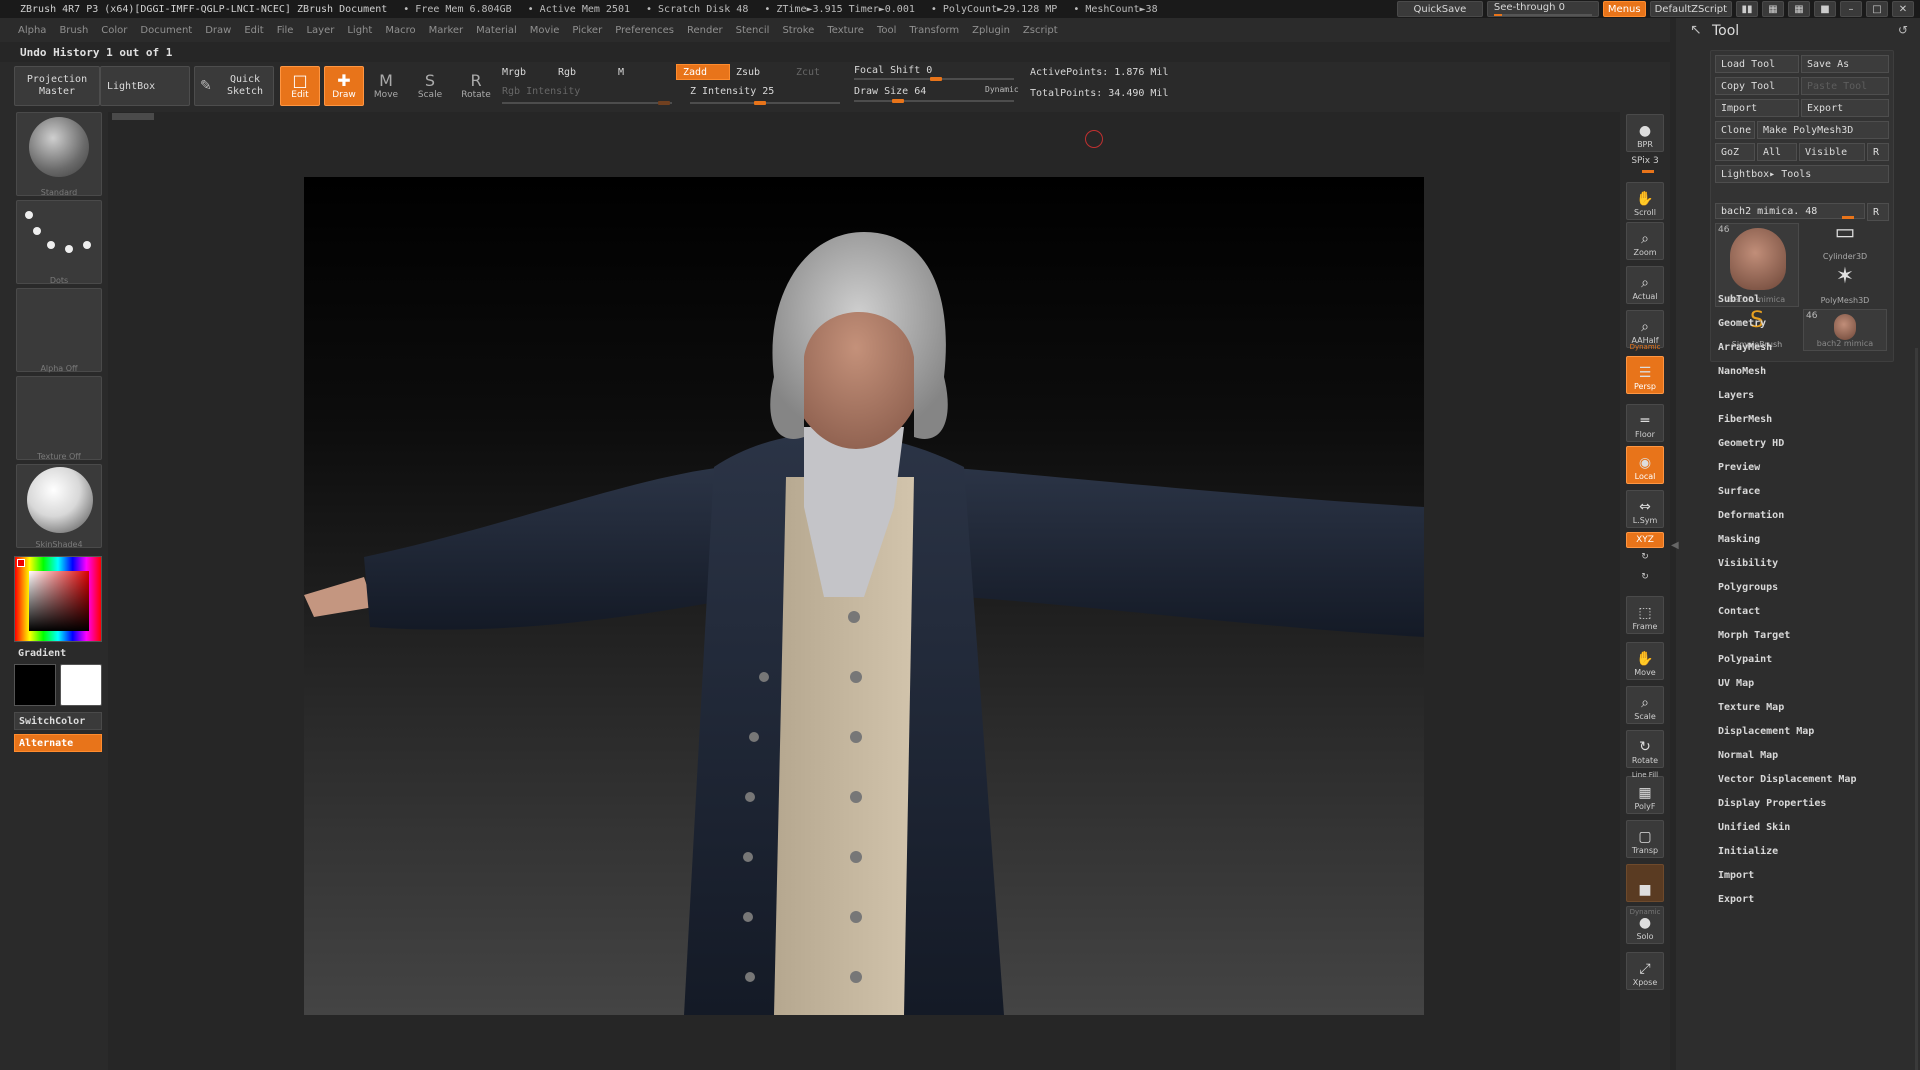 The image size is (1920, 1070). What do you see at coordinates (1787, 852) in the screenshot?
I see `tool-section-initialize: Initialize` at bounding box center [1787, 852].